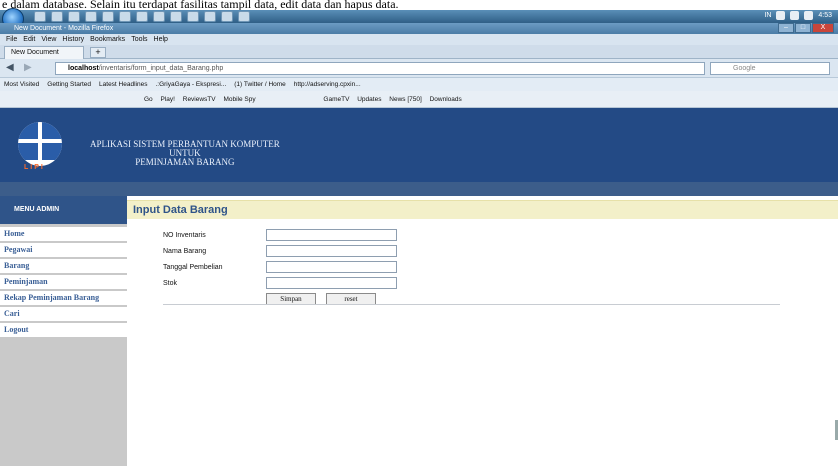 This screenshot has width=838, height=466. What do you see at coordinates (331, 267) in the screenshot?
I see `tanggal-pembelian-input` at bounding box center [331, 267].